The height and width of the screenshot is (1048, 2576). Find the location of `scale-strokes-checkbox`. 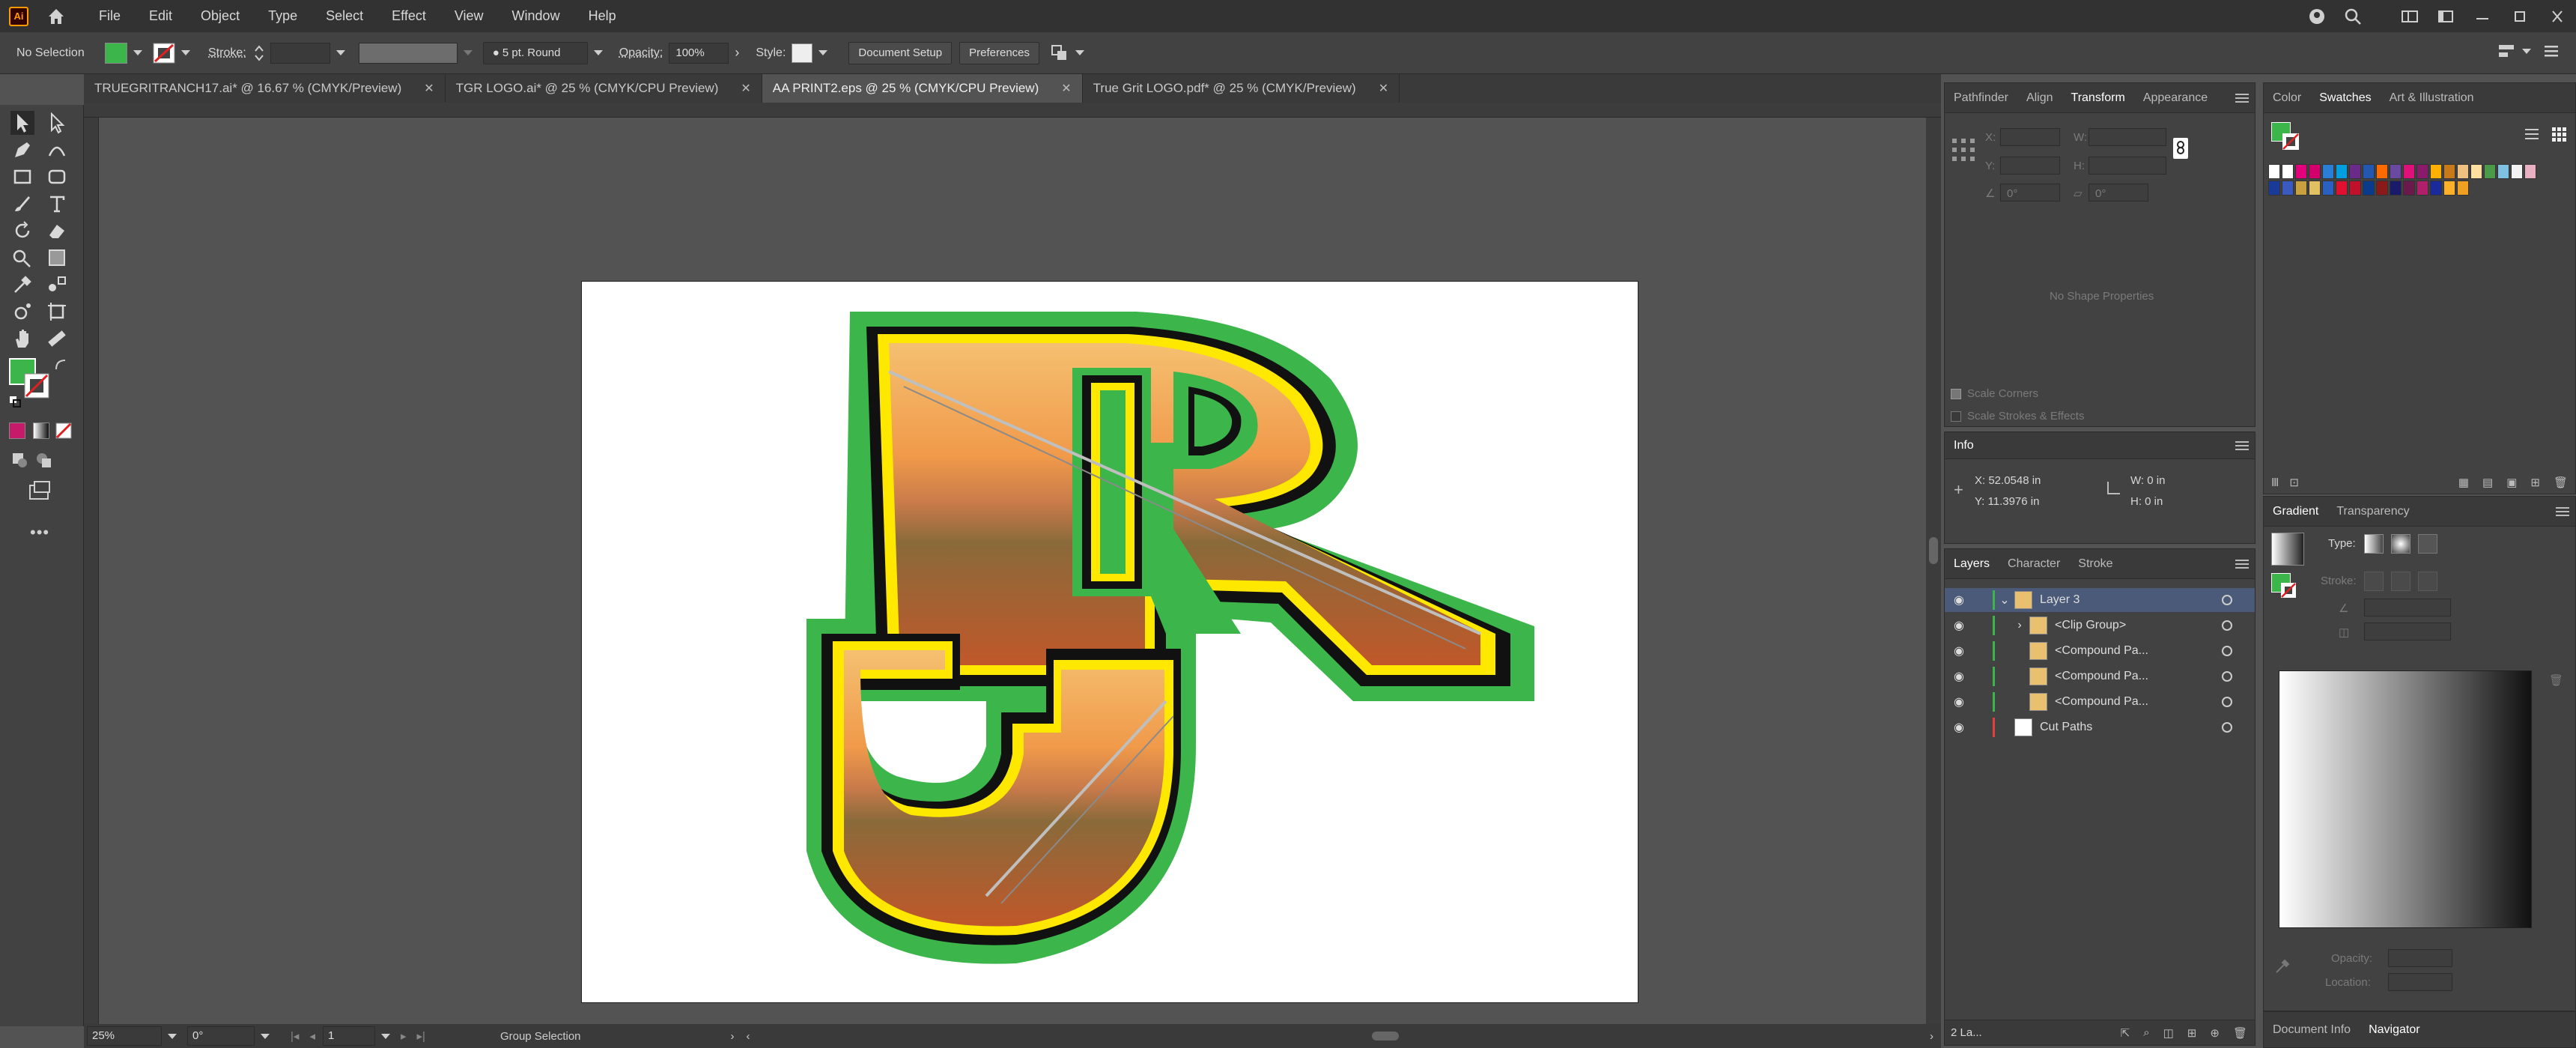

scale-strokes-checkbox is located at coordinates (1956, 416).